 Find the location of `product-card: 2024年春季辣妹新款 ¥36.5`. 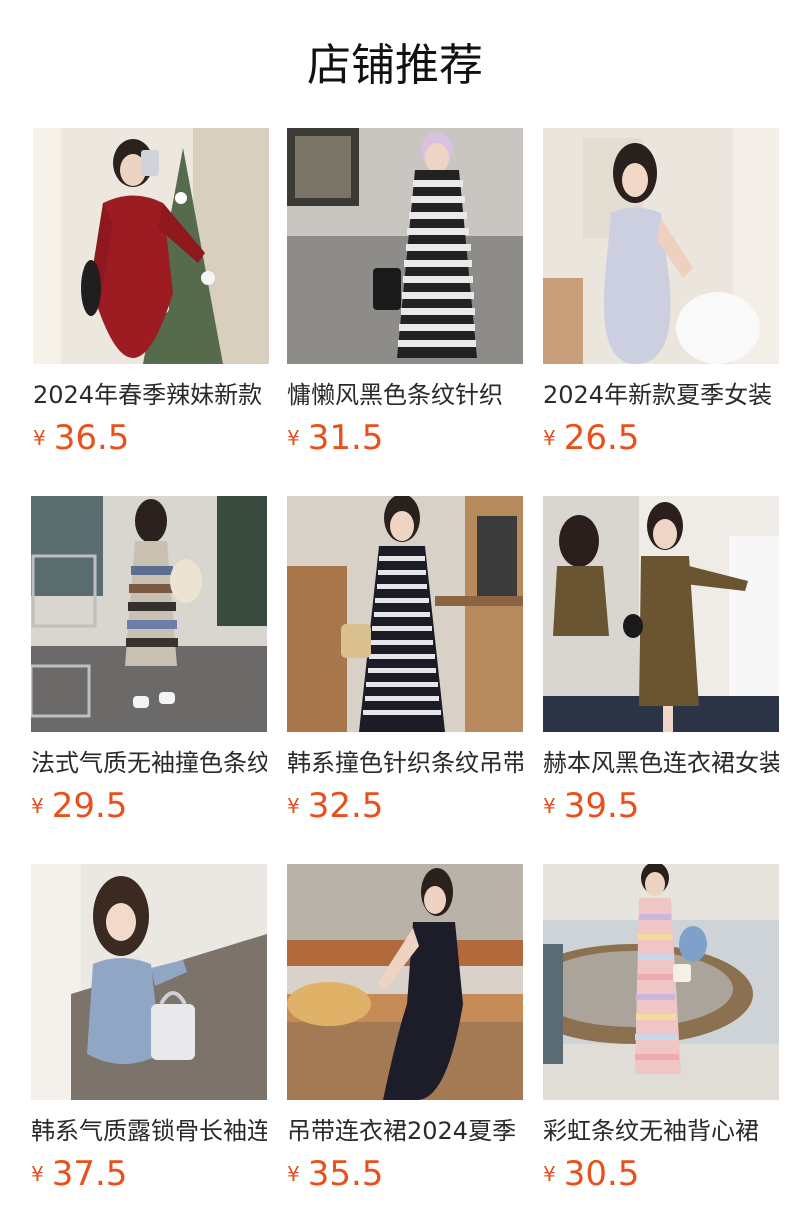

product-card: 2024年春季辣妹新款 ¥36.5 is located at coordinates (151, 293).